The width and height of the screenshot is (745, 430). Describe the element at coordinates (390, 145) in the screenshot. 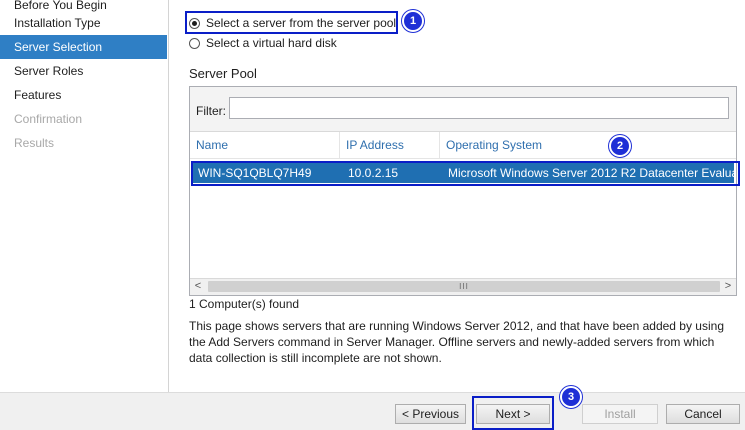

I see `column-header-ip-address: IP Address` at that location.